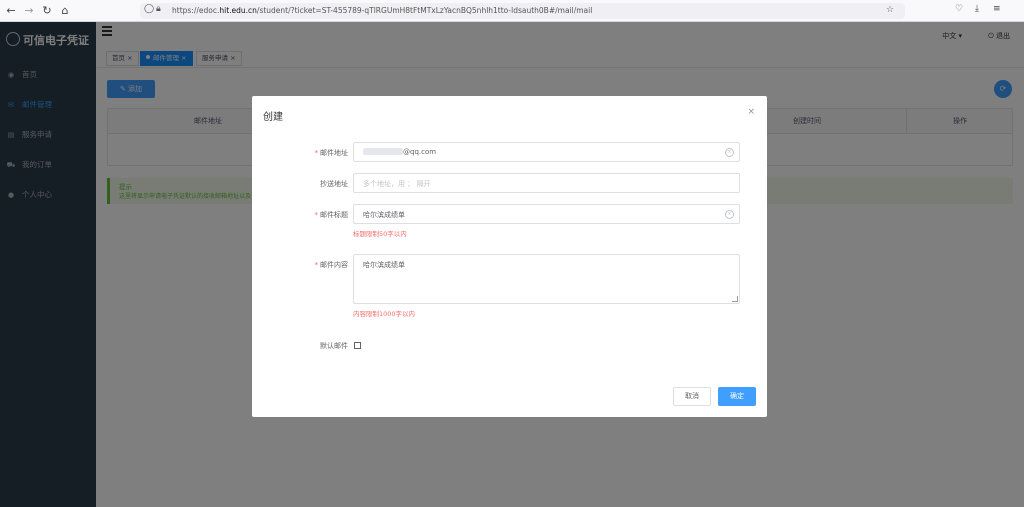 This screenshot has height=507, width=1024. Describe the element at coordinates (331, 153) in the screenshot. I see `email-label: * 邮件地址` at that location.